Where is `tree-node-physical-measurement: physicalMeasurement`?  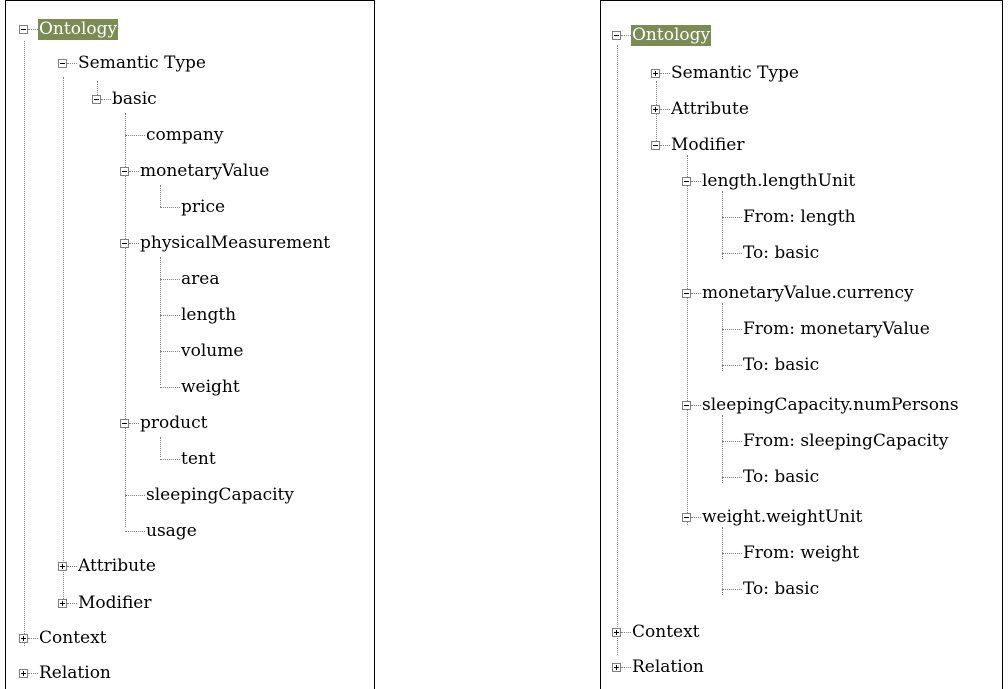
tree-node-physical-measurement: physicalMeasurement is located at coordinates (225, 243).